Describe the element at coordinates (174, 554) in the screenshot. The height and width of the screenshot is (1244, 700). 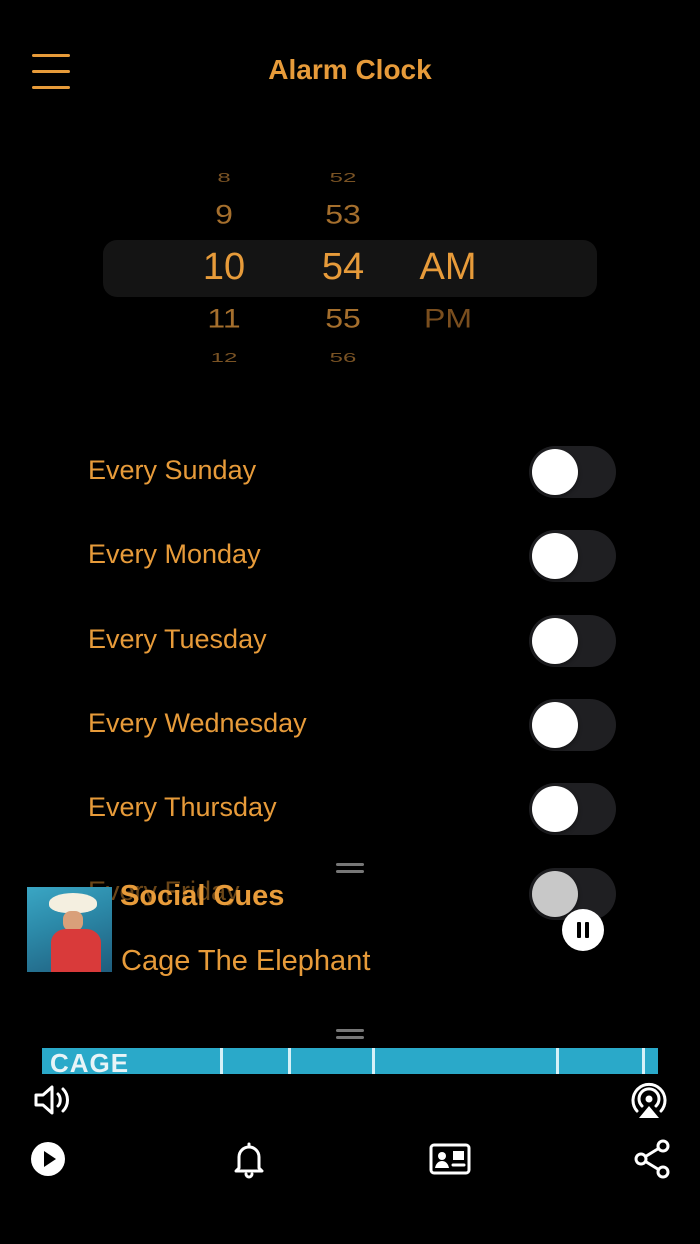
I see `day-label-monday: Every Monday` at that location.